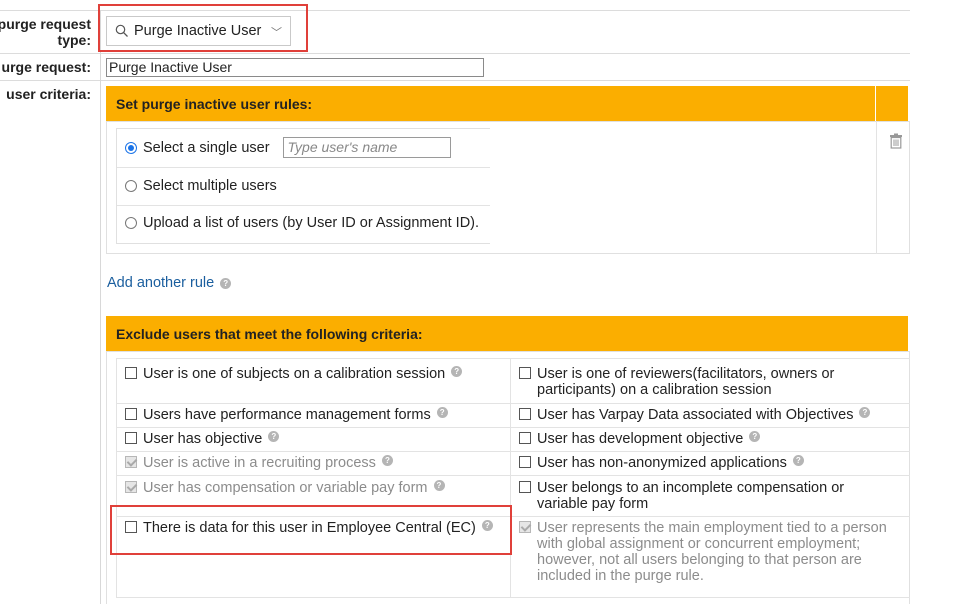 Image resolution: width=960 pixels, height=604 pixels. What do you see at coordinates (513, 597) in the screenshot?
I see `exclude-grid-bottom` at bounding box center [513, 597].